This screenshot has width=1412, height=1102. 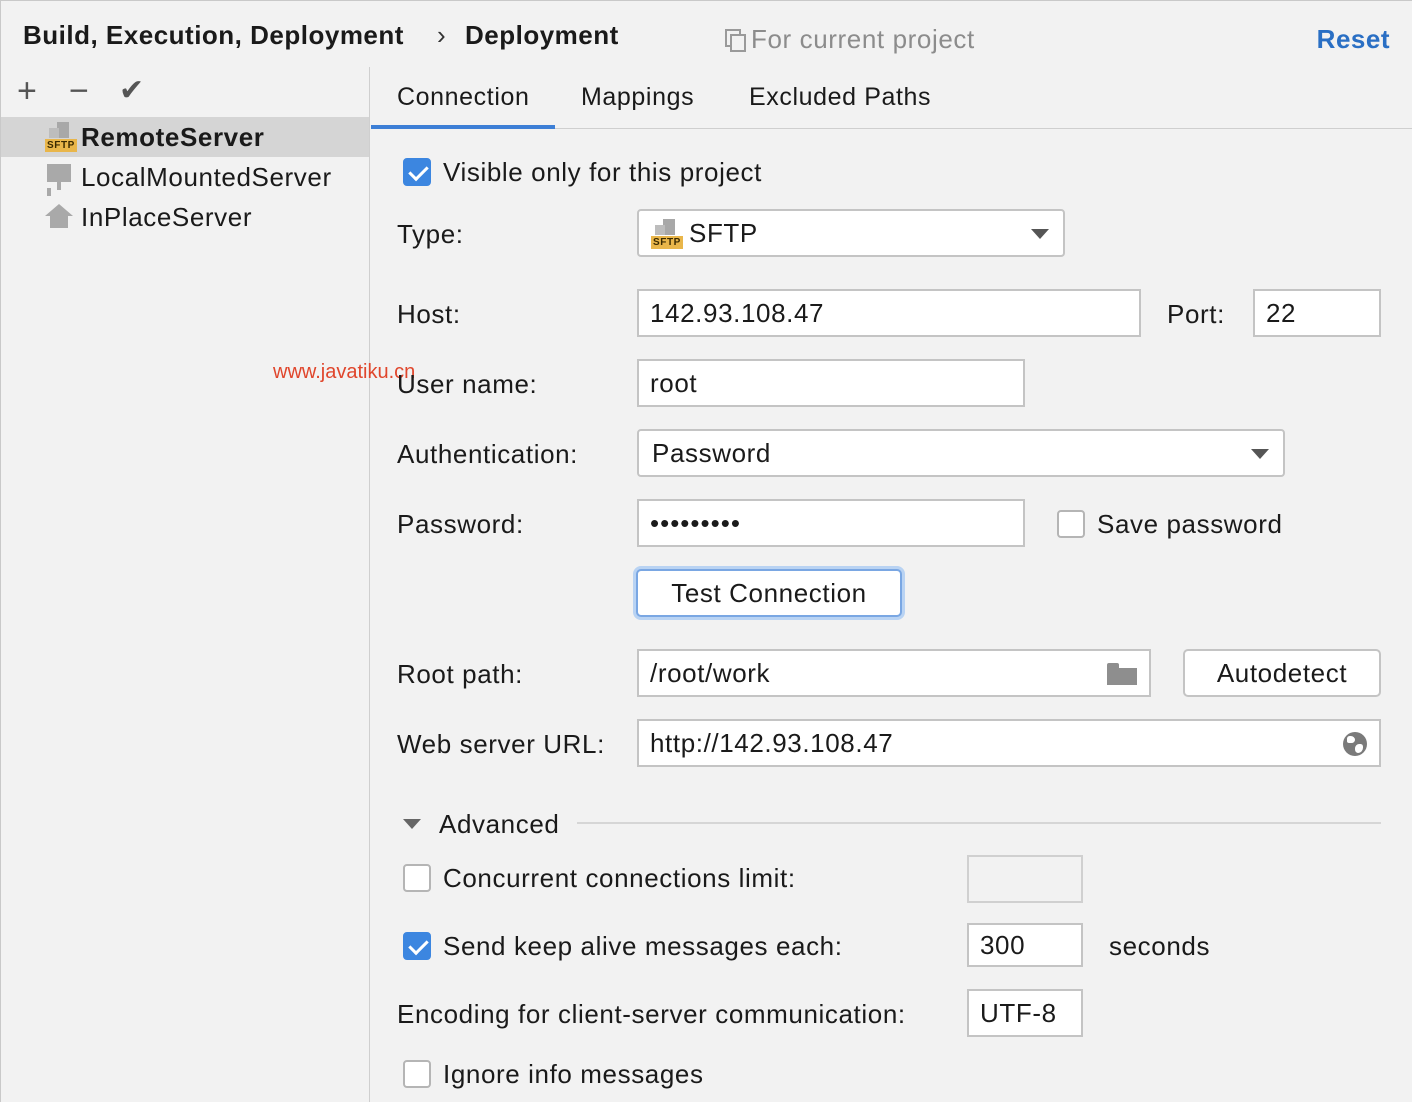 I want to click on keep-alive-label: Send keep alive messages each:, so click(x=643, y=946).